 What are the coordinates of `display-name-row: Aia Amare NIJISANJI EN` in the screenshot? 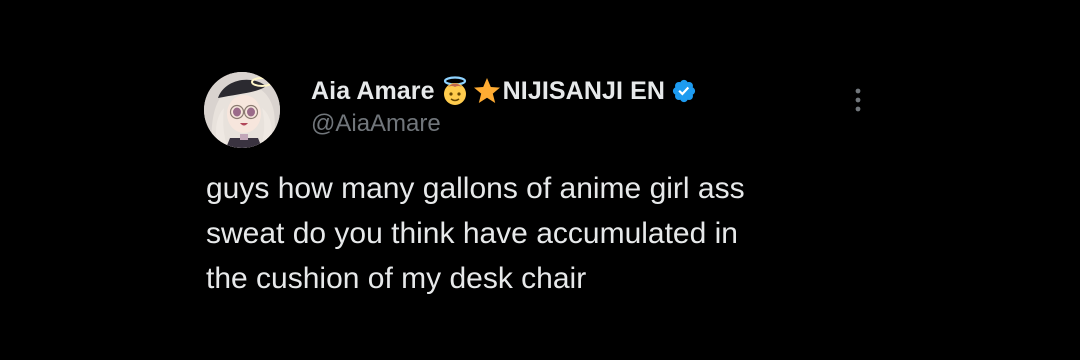 It's located at (504, 91).